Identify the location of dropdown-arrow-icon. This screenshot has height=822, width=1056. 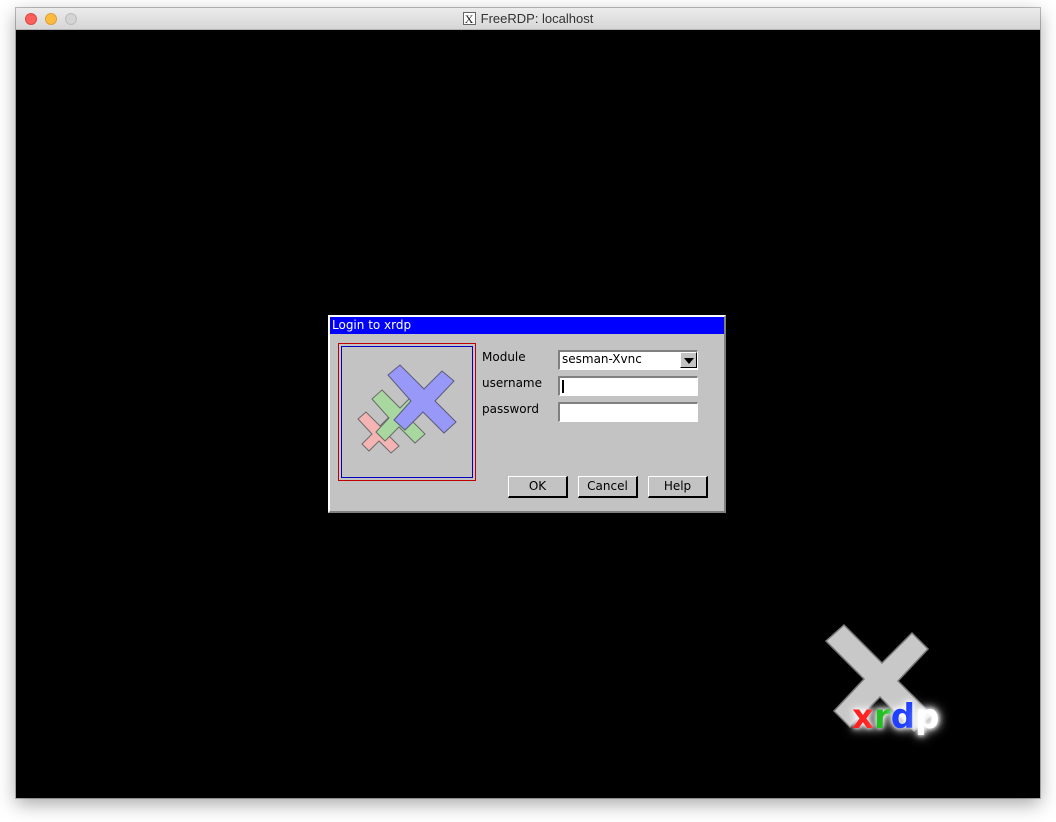
(688, 360).